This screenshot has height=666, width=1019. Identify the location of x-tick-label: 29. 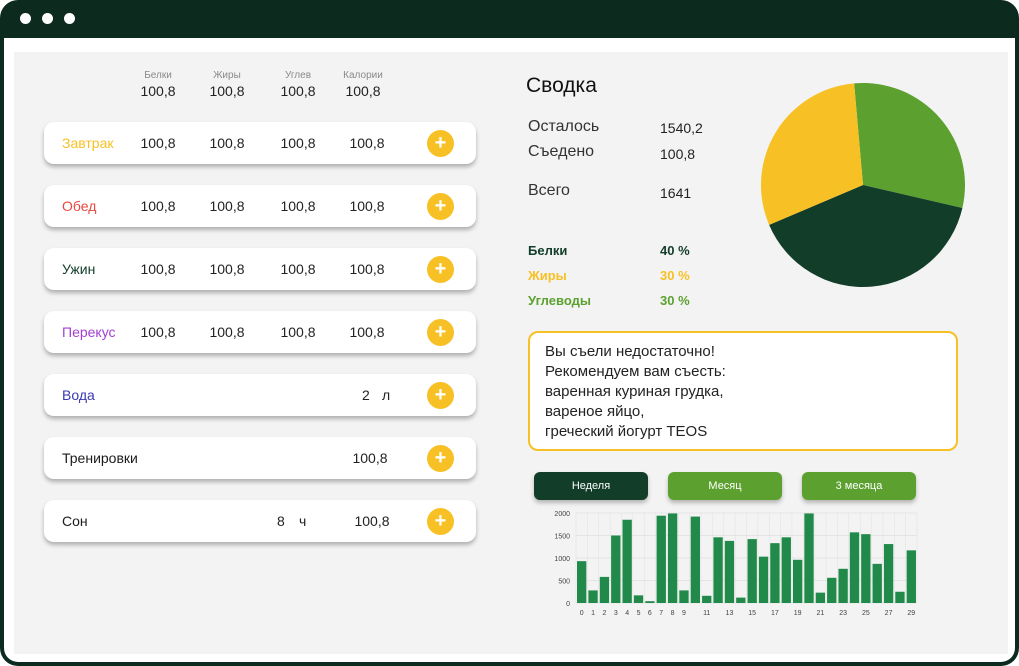
(911, 613).